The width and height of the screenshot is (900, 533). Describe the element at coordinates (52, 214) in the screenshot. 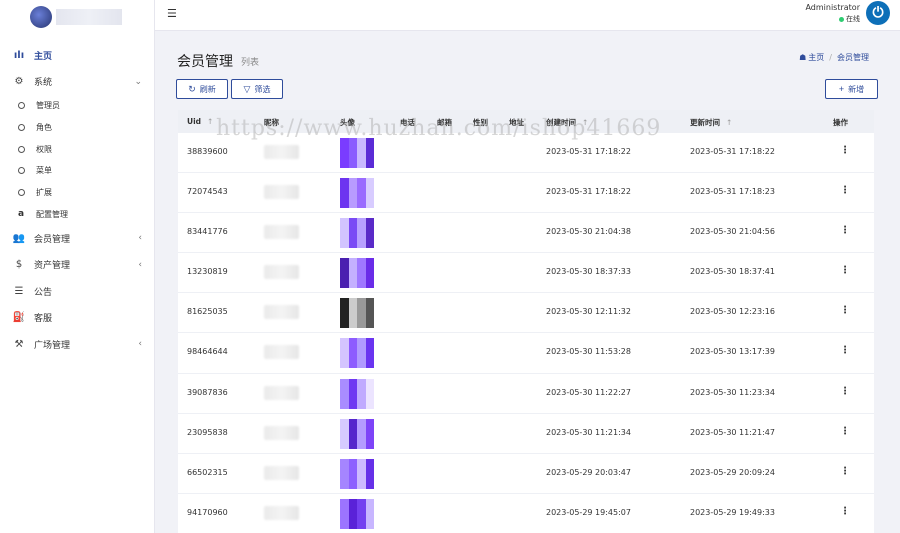

I see `sidebar-item-label: 配置管理` at that location.